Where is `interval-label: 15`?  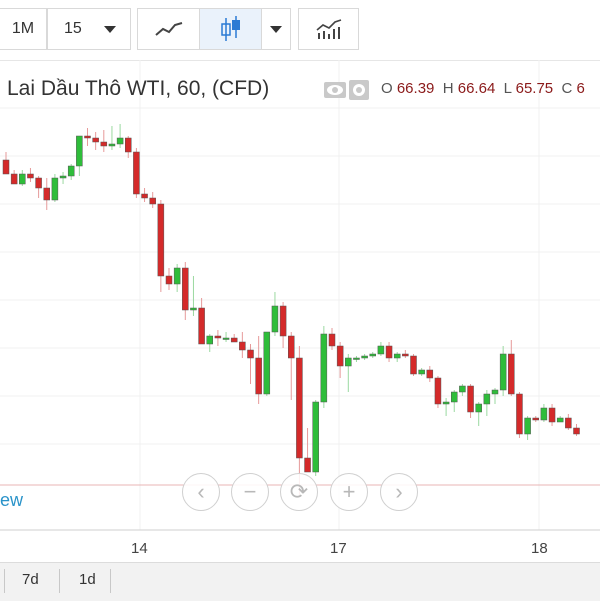
interval-label: 15 is located at coordinates (73, 28).